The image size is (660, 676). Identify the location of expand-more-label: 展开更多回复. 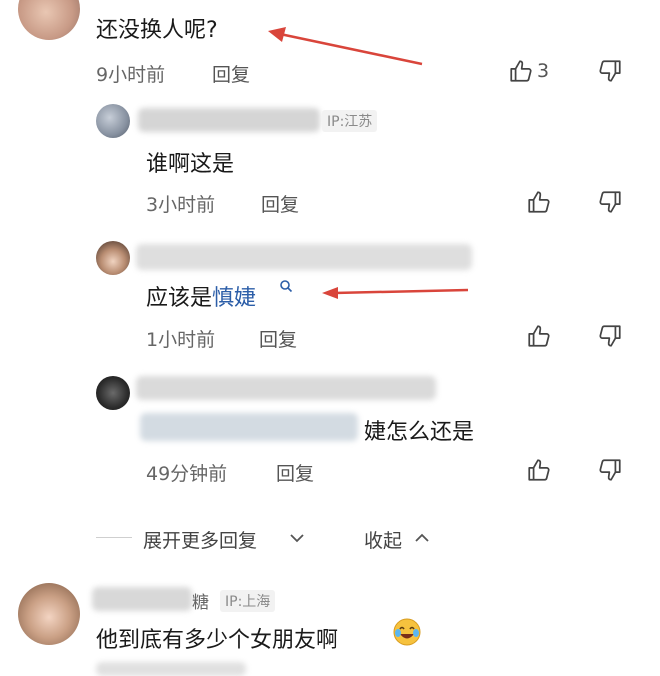
(200, 541).